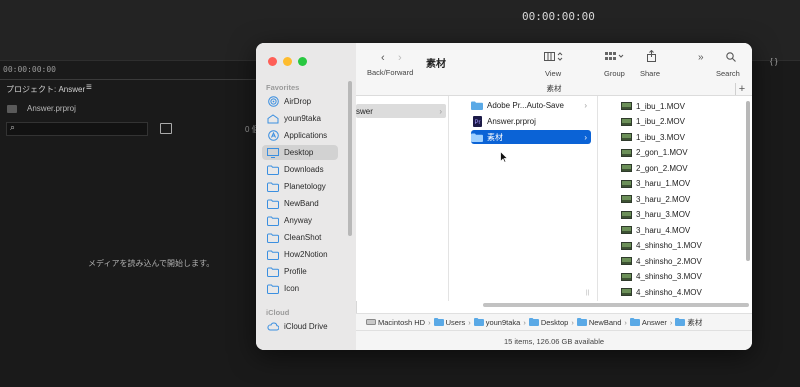 The width and height of the screenshot is (800, 387). What do you see at coordinates (305, 186) in the screenshot?
I see `sidebar-item-label: Planetology` at bounding box center [305, 186].